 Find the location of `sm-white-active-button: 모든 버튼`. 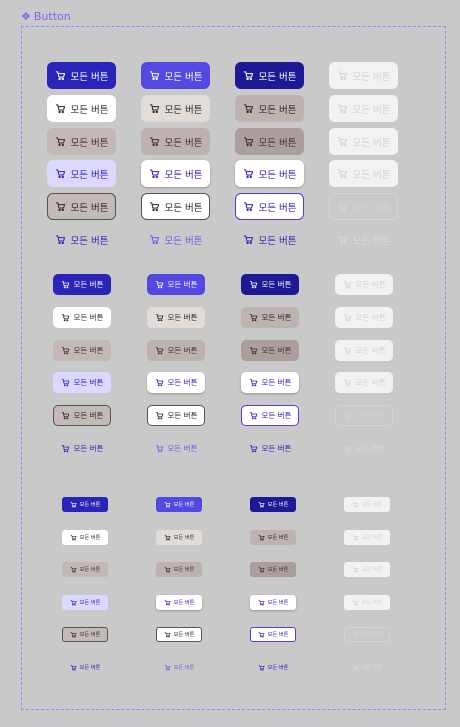

sm-white-active-button: 모든 버튼 is located at coordinates (273, 537).